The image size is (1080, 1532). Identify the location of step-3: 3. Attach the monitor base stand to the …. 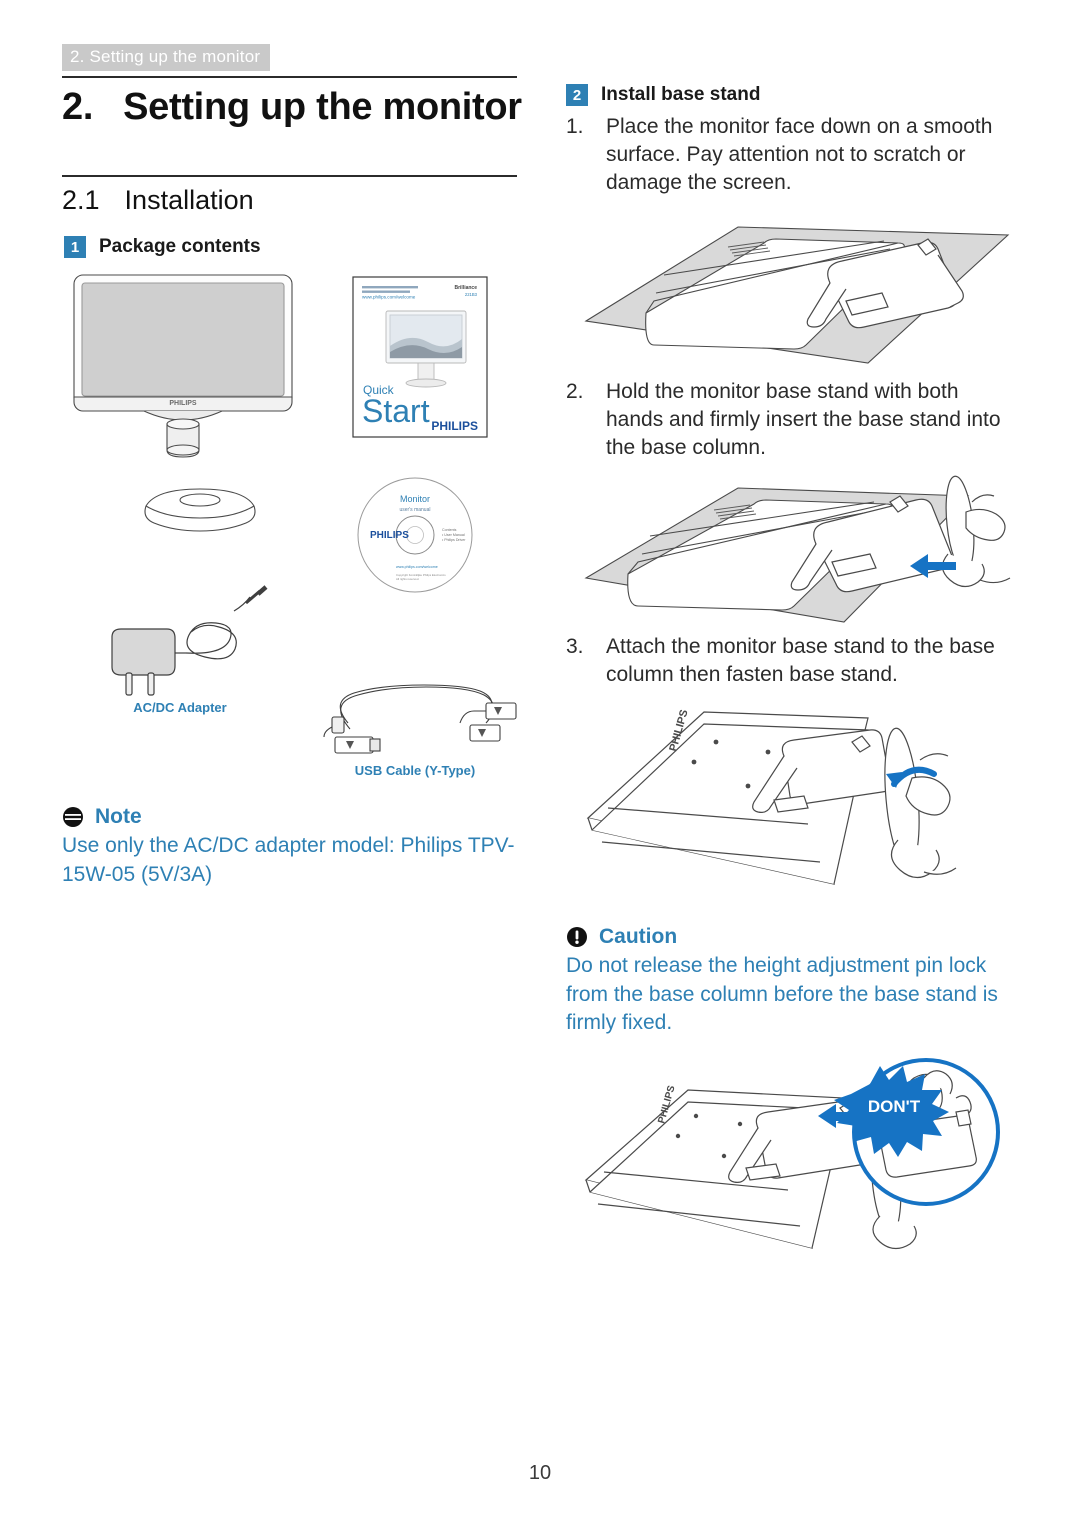
(793, 661).